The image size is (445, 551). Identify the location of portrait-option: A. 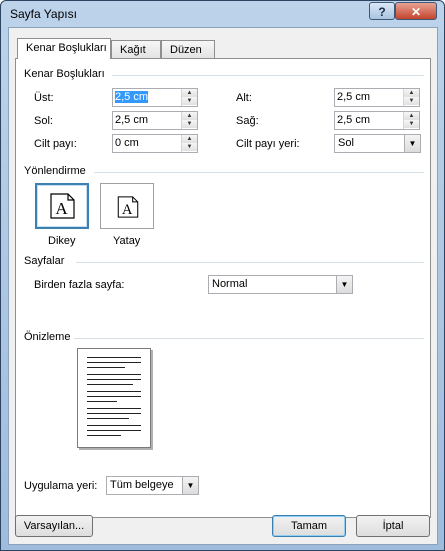
(62, 206).